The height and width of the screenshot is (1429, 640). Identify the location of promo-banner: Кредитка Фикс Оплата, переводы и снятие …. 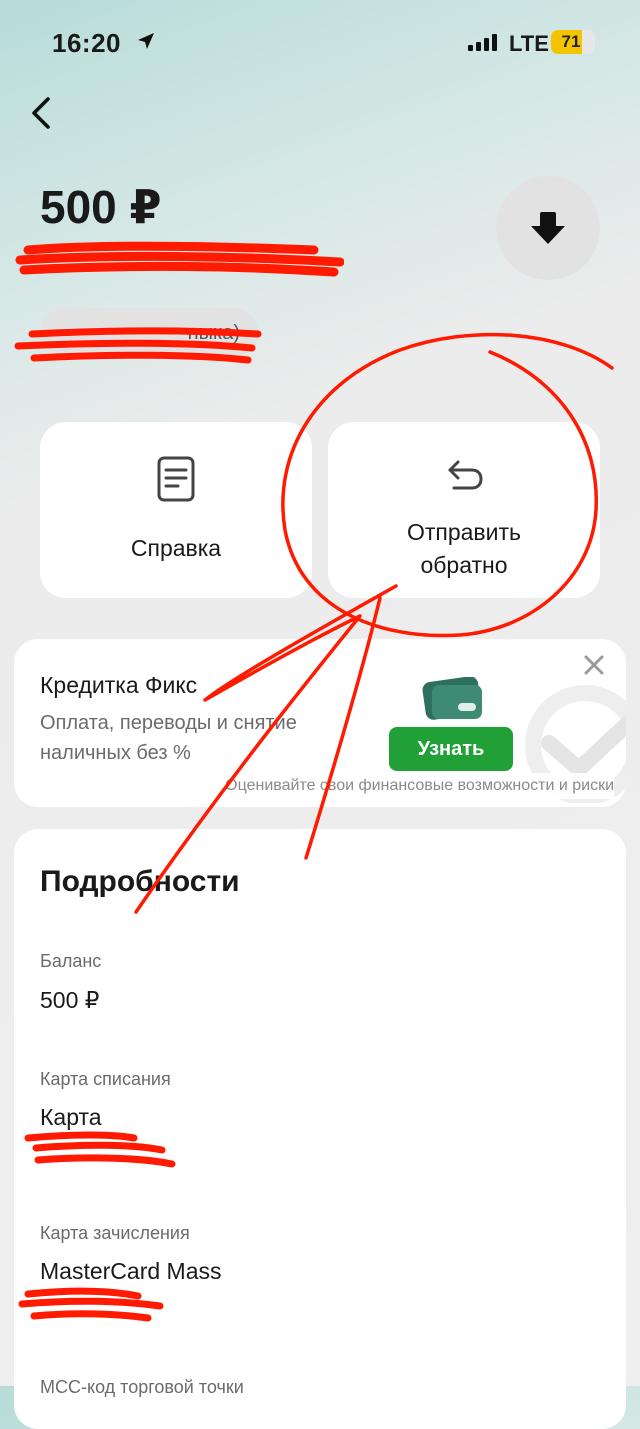
(320, 723).